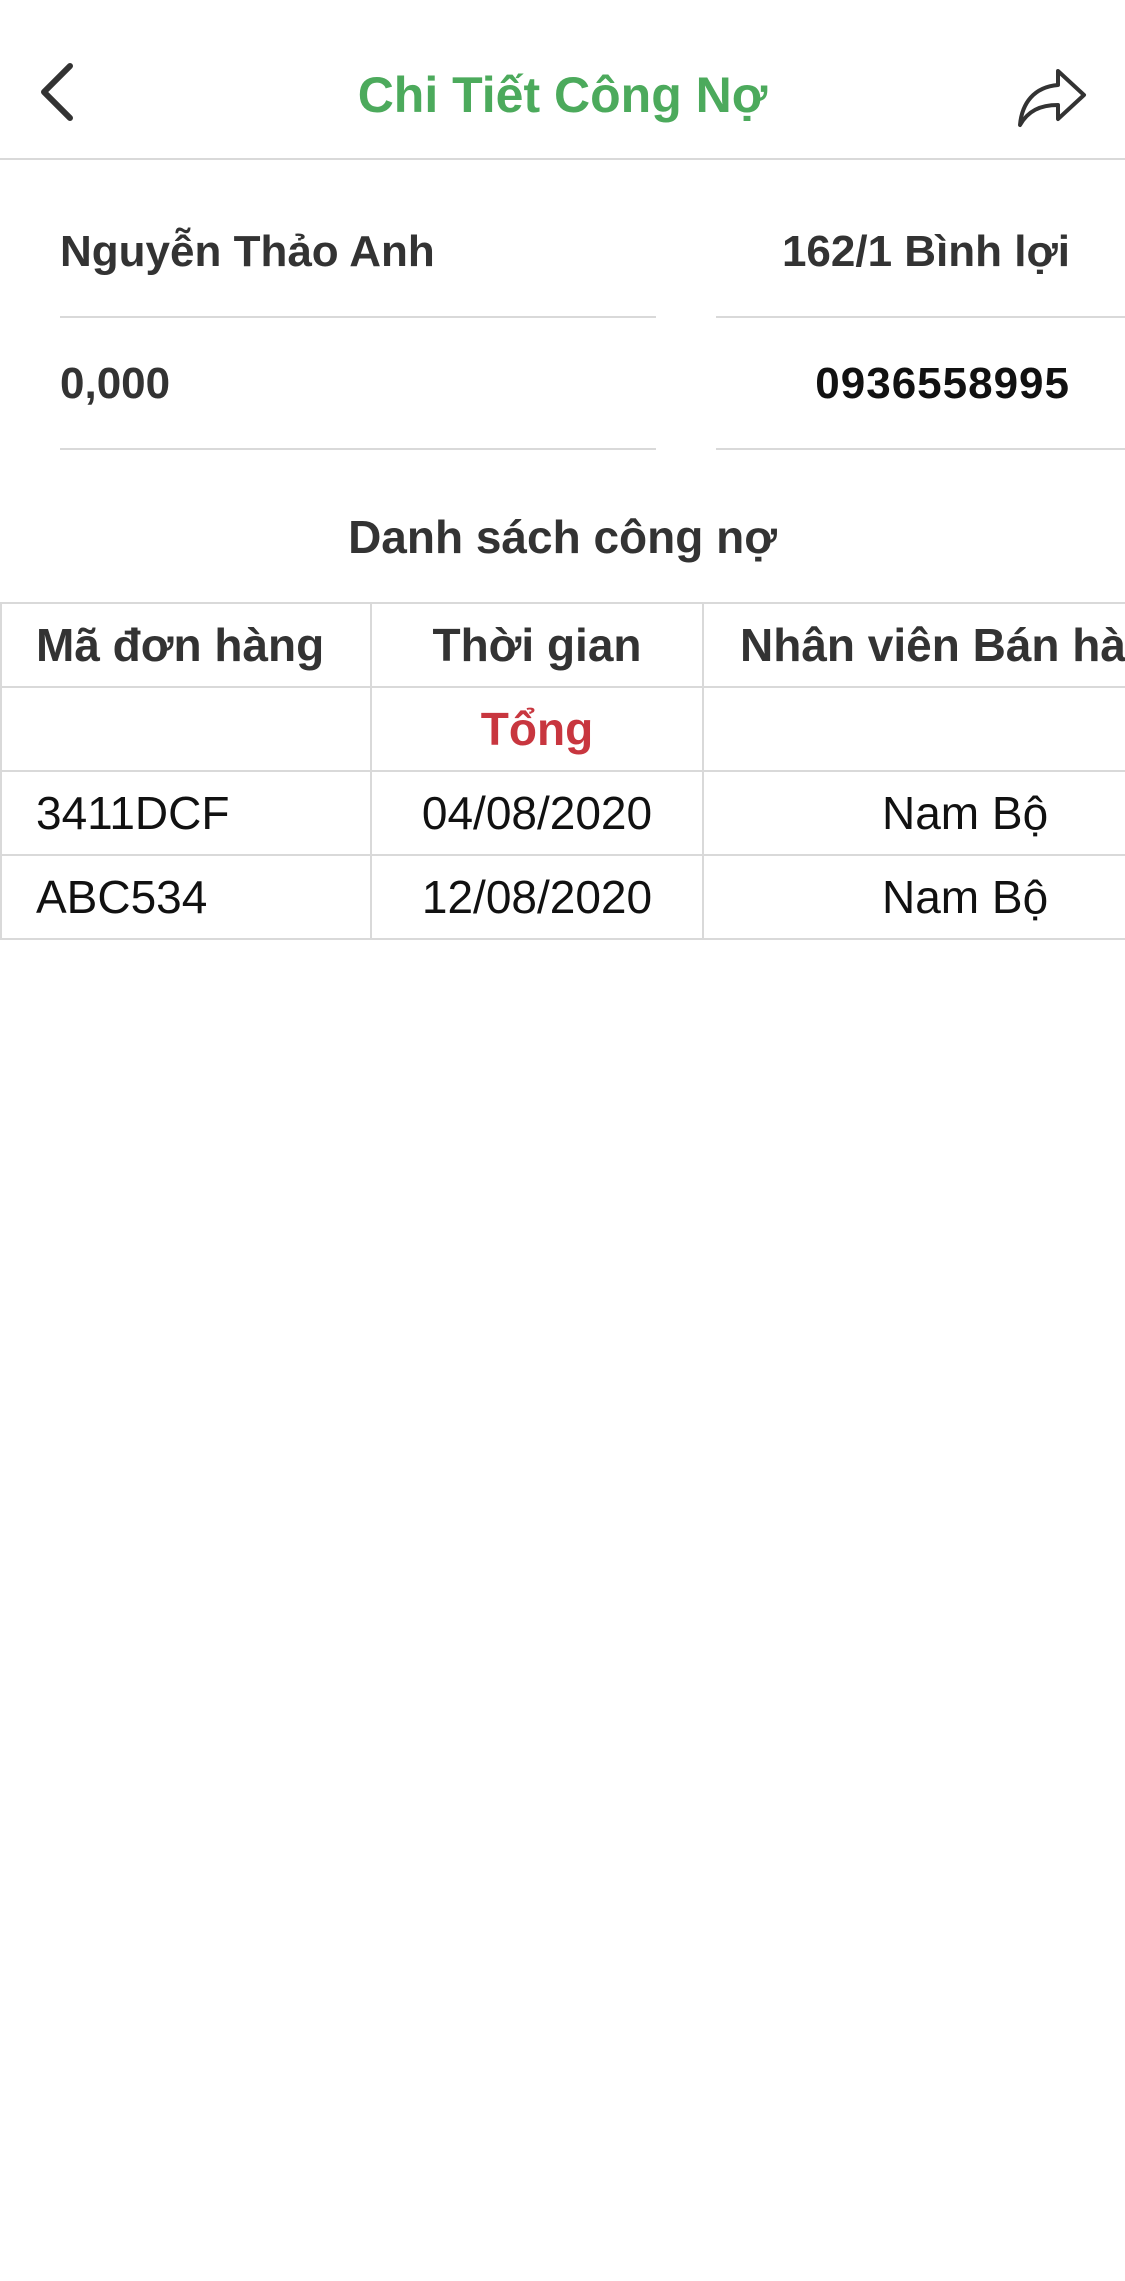 The width and height of the screenshot is (1125, 2281). Describe the element at coordinates (358, 253) in the screenshot. I see `customer-name: Nguyễn Thảo Anh` at that location.